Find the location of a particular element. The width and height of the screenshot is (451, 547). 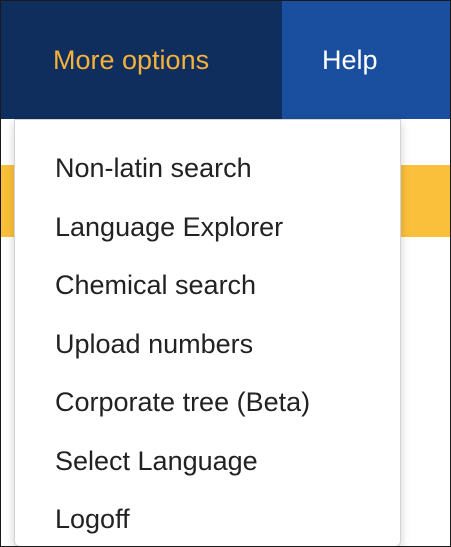

menu-item-non-latin-search: Non-latin search is located at coordinates (207, 168).